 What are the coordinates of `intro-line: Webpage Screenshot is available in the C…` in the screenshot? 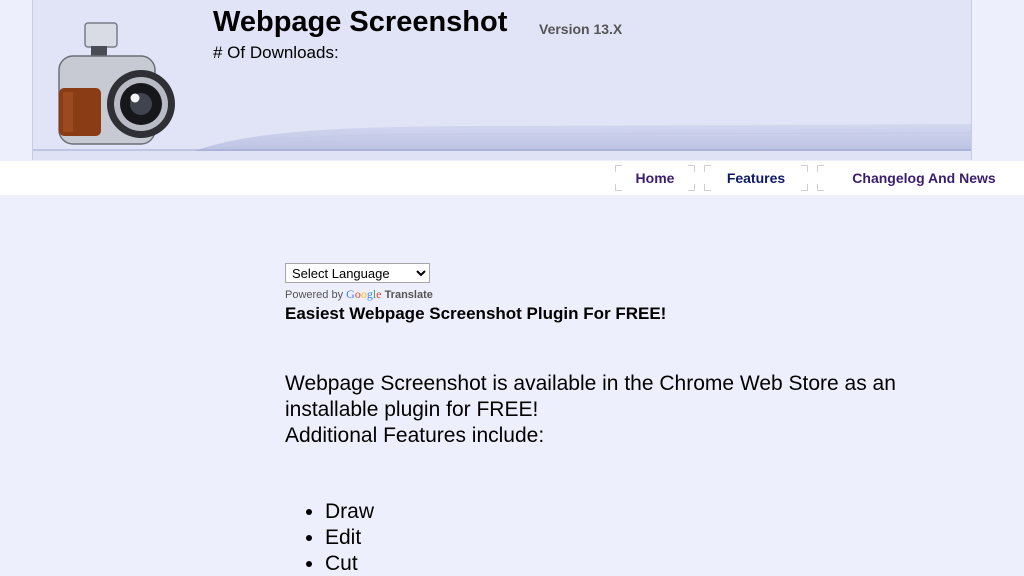 It's located at (590, 383).